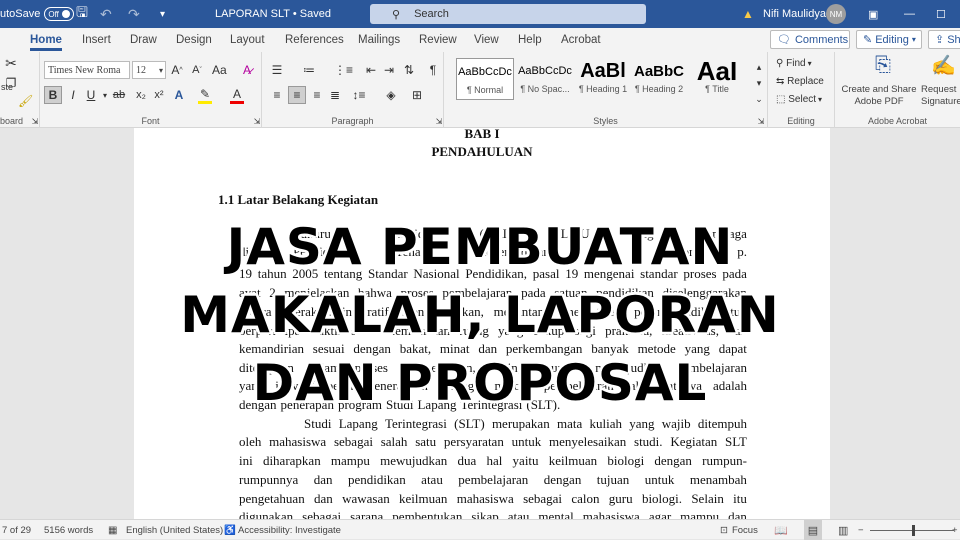  I want to click on redo-icon: ↷, so click(134, 14).